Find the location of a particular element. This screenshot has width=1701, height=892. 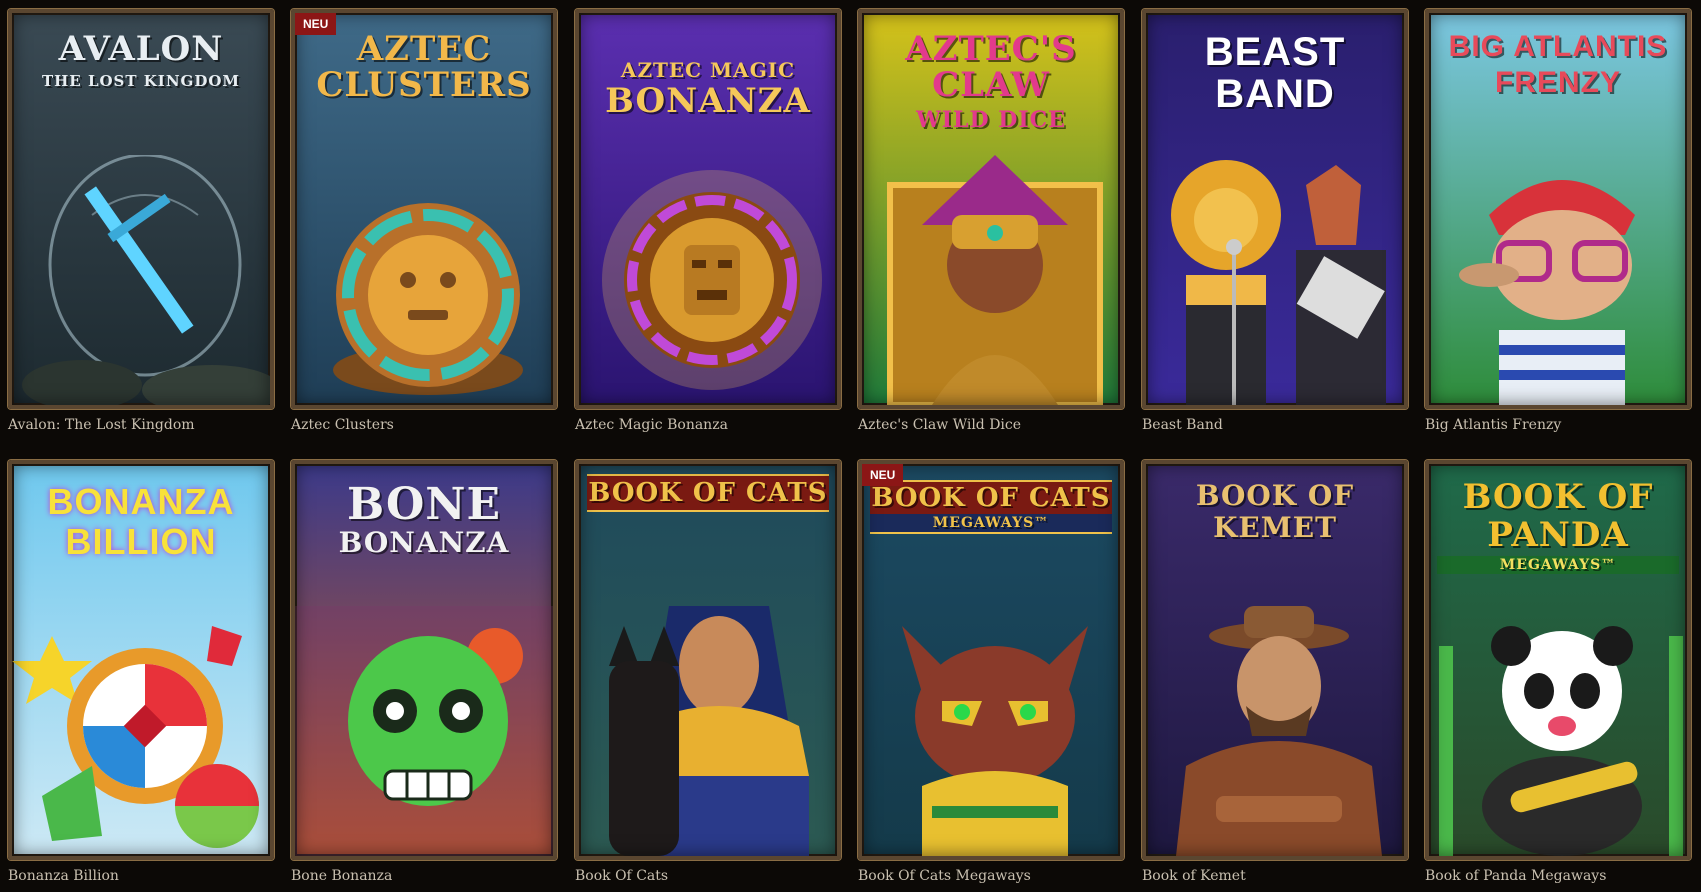

game-title: Bone Bonanza is located at coordinates (424, 876).